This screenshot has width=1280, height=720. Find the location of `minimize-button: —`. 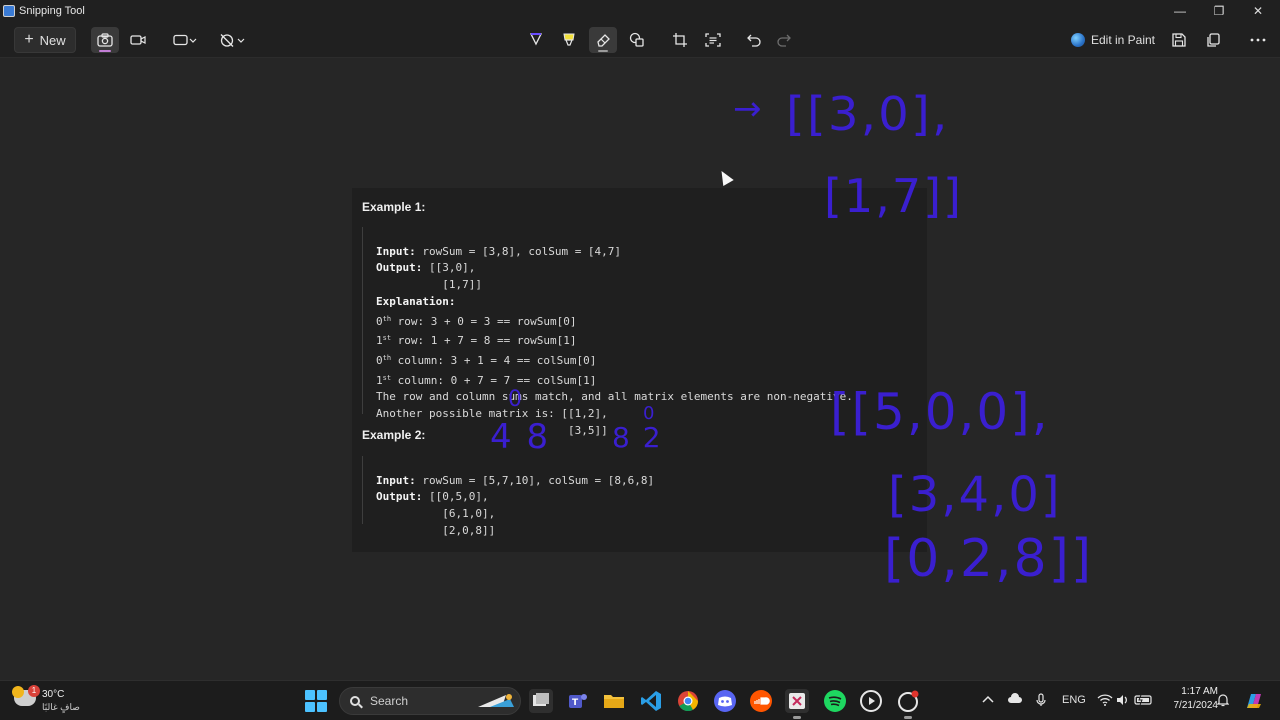

minimize-button: — is located at coordinates (1180, 11).